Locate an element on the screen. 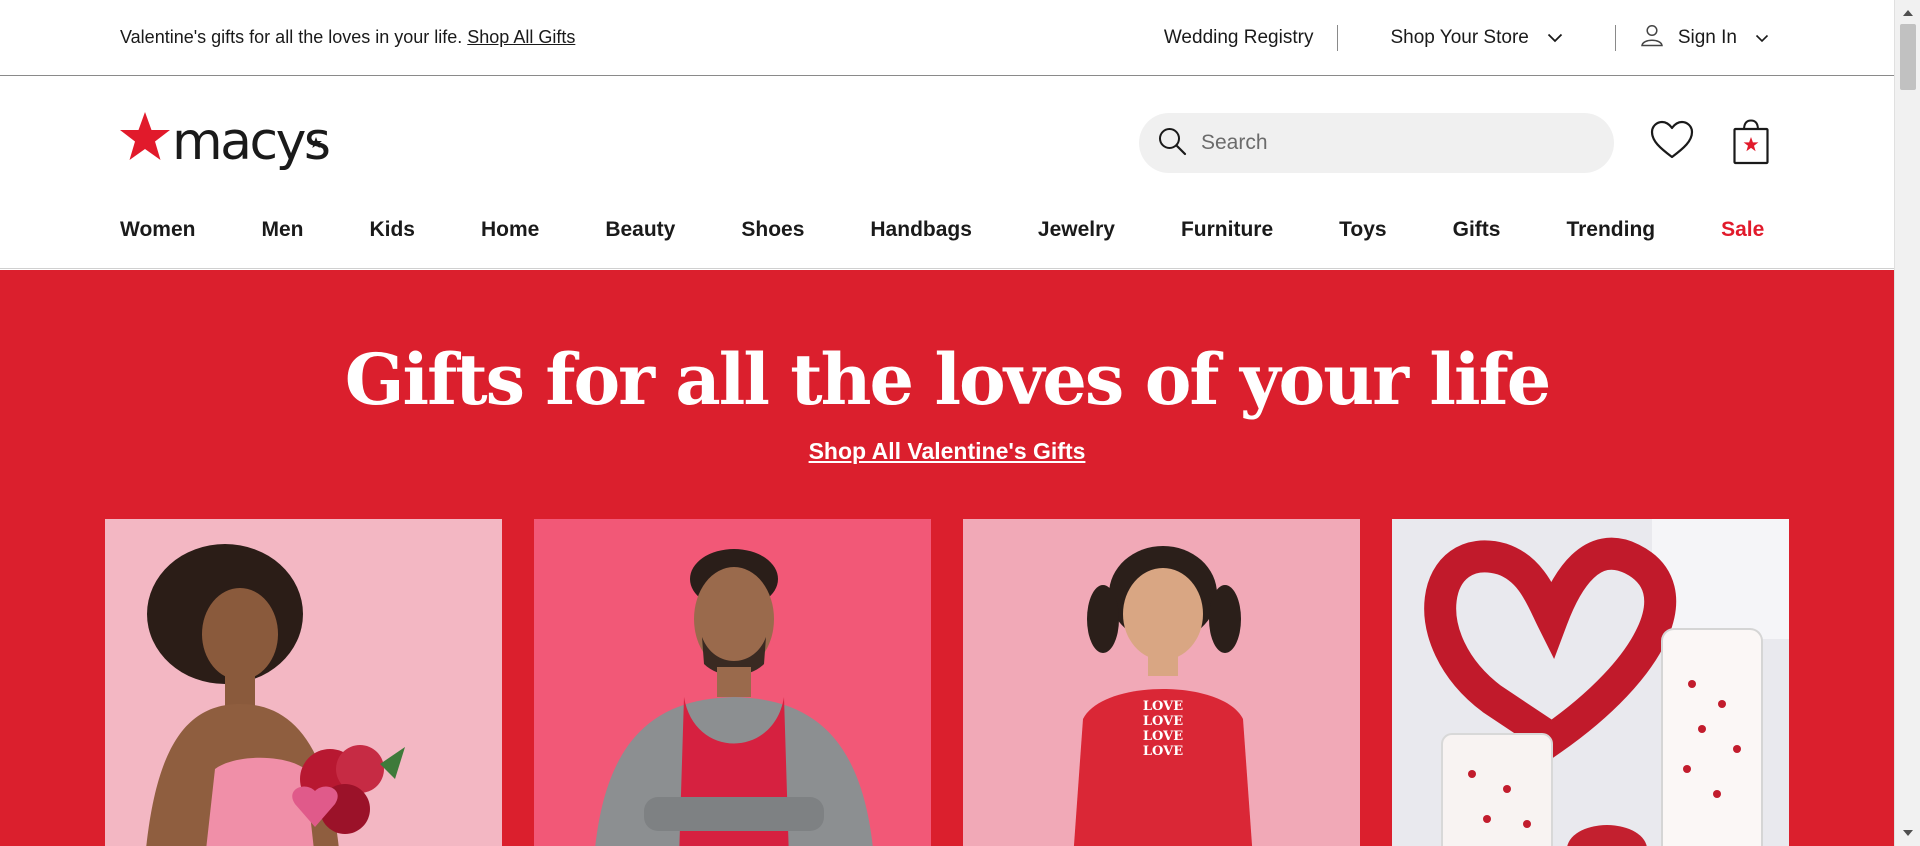 This screenshot has height=846, width=1920. nav-toys: Toys is located at coordinates (1362, 230).